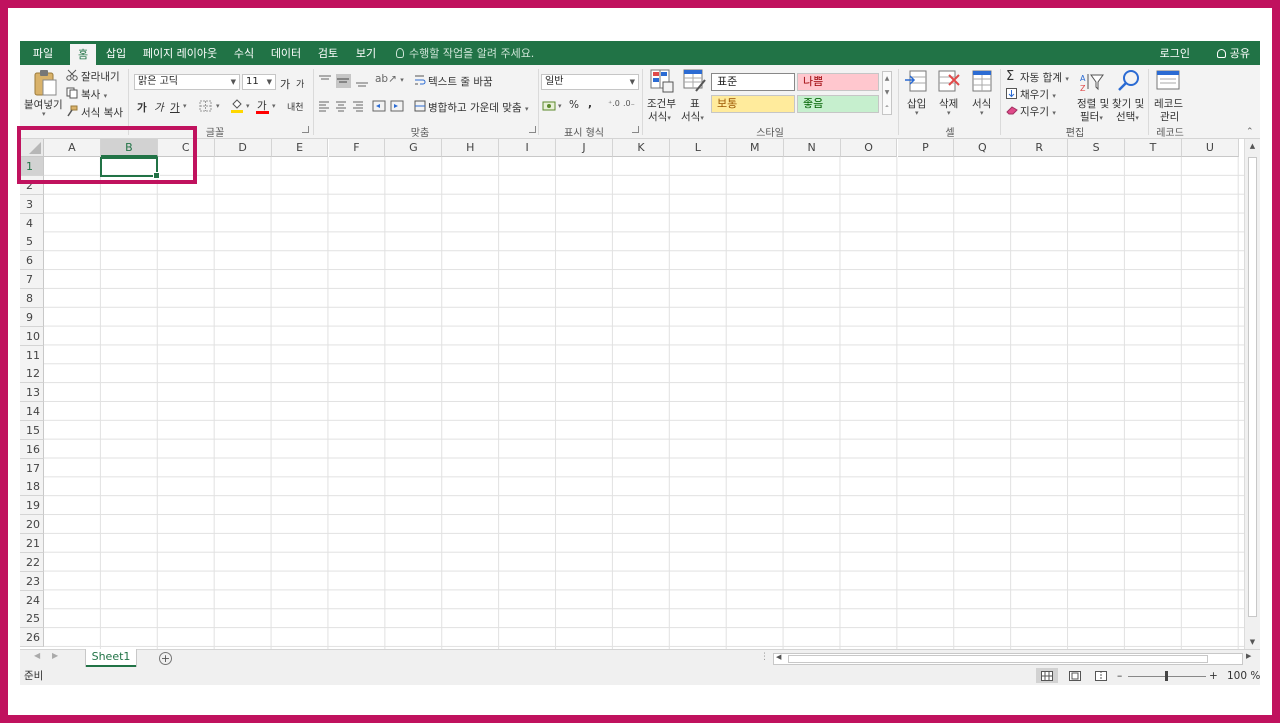  What do you see at coordinates (187, 82) in the screenshot?
I see `font-name-select: 맑은 고딕 ▼` at bounding box center [187, 82].